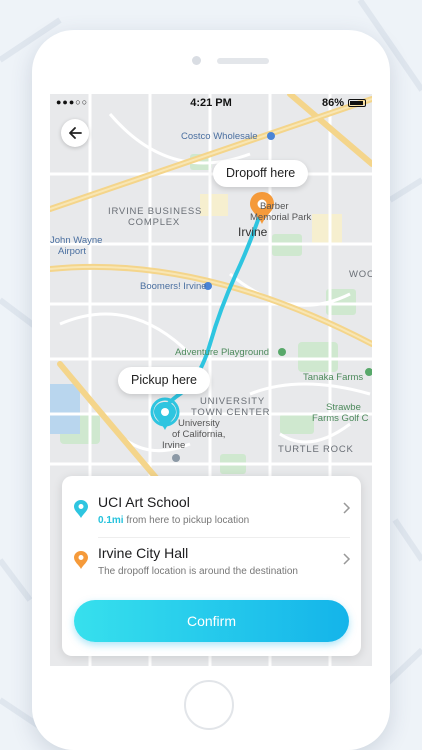 This screenshot has height=750, width=422. Describe the element at coordinates (233, 401) in the screenshot. I see `map-label-university-line1: UNIVERSITY` at that location.